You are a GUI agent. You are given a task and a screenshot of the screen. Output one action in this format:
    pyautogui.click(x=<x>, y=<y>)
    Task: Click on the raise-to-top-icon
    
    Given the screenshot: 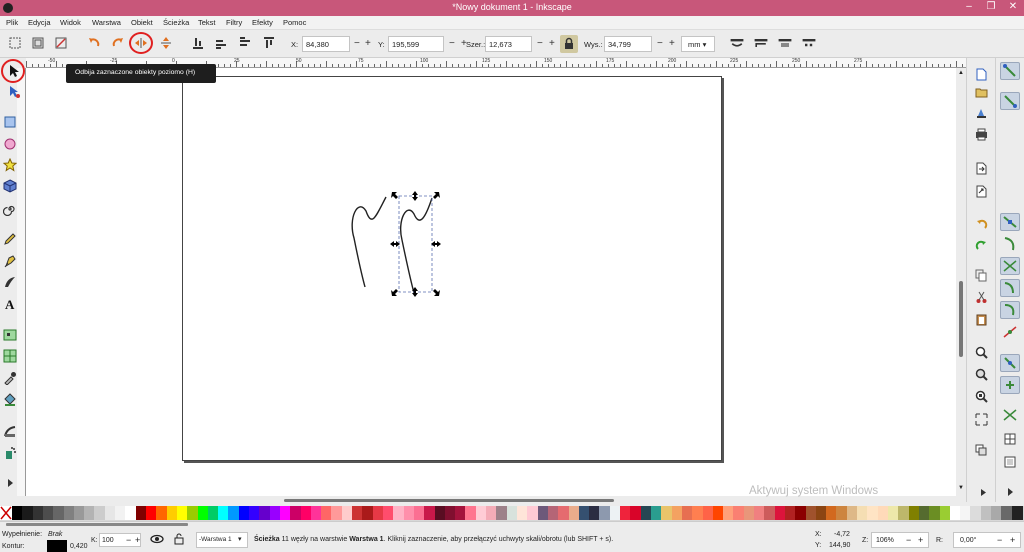 What is the action you would take?
    pyautogui.click(x=269, y=43)
    